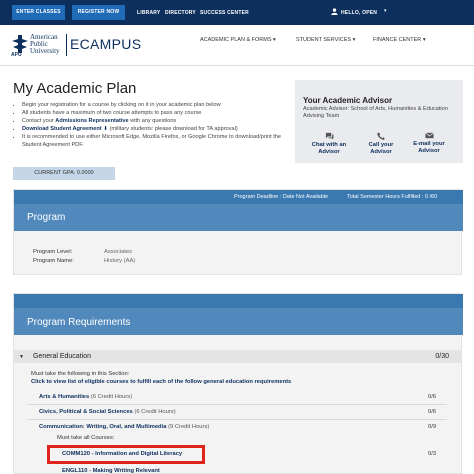  Describe the element at coordinates (238, 321) in the screenshot. I see `requirements-header: Program Requirements` at that location.